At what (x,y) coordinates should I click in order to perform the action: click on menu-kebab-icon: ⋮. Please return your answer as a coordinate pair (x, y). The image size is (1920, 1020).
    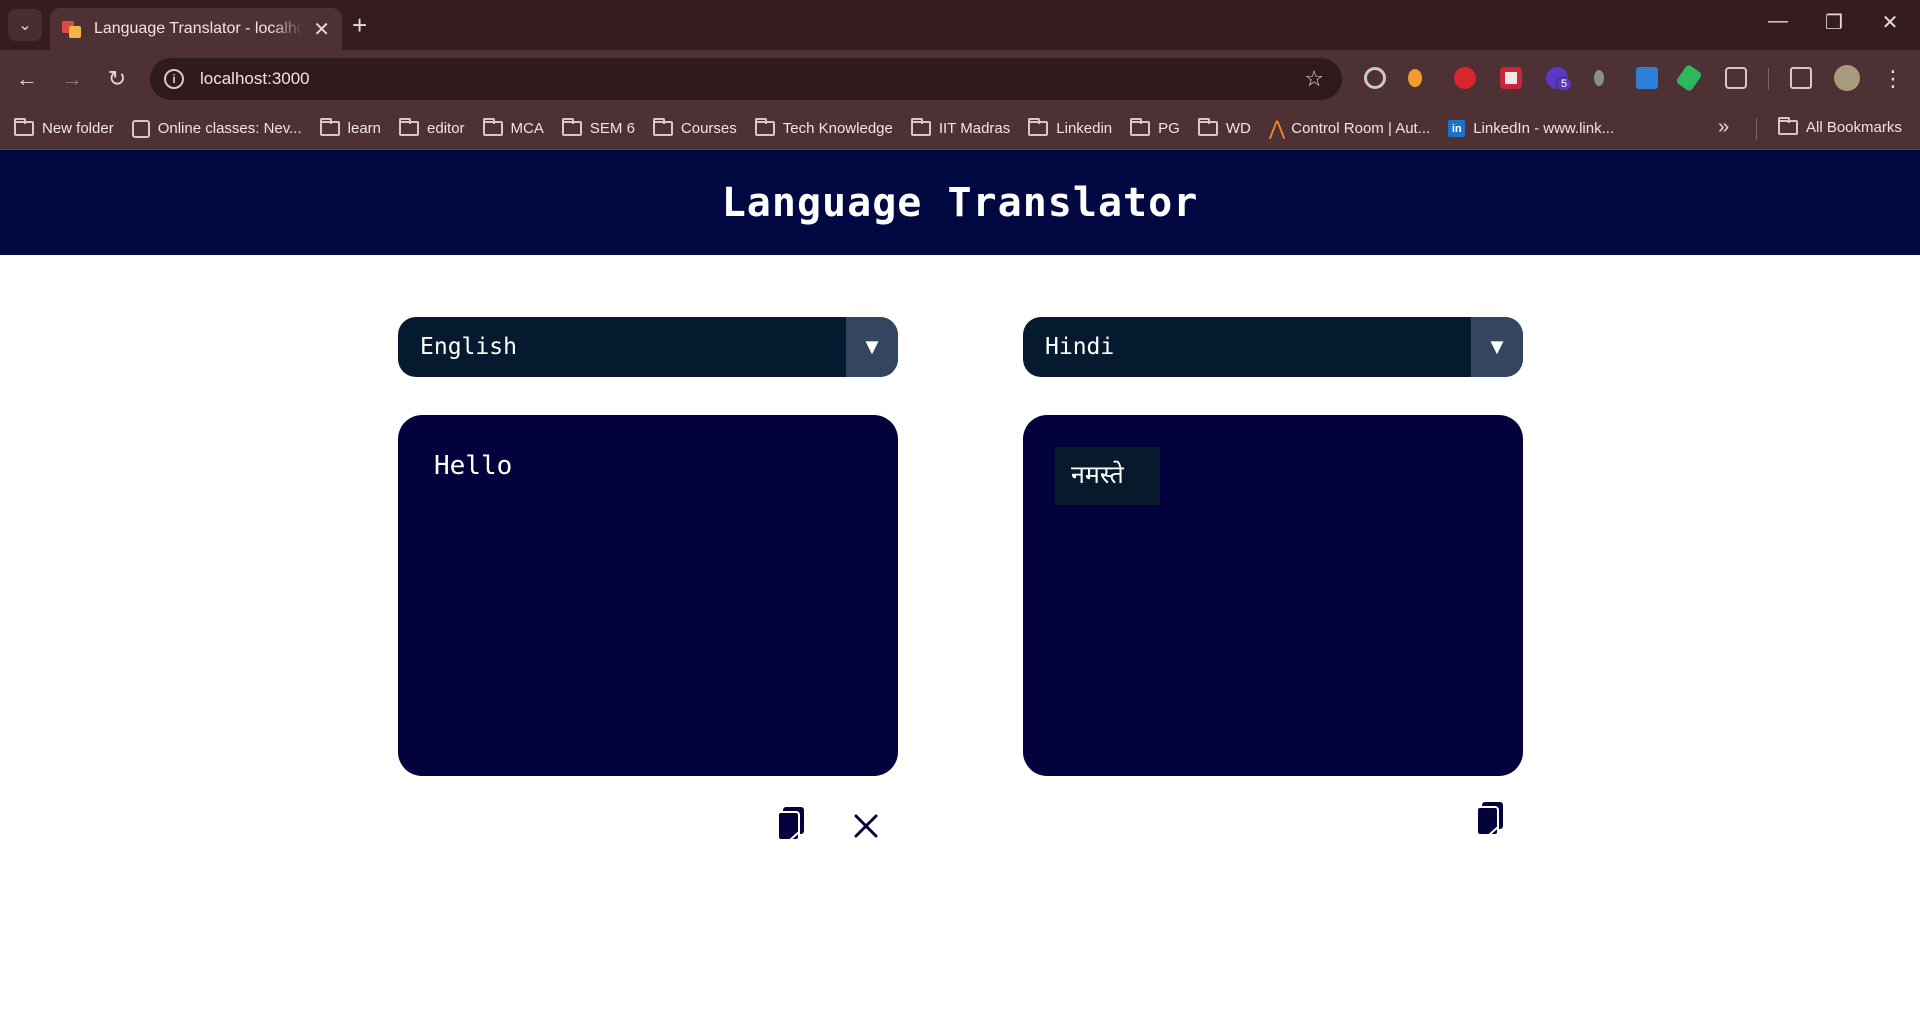
    Looking at the image, I should click on (1893, 79).